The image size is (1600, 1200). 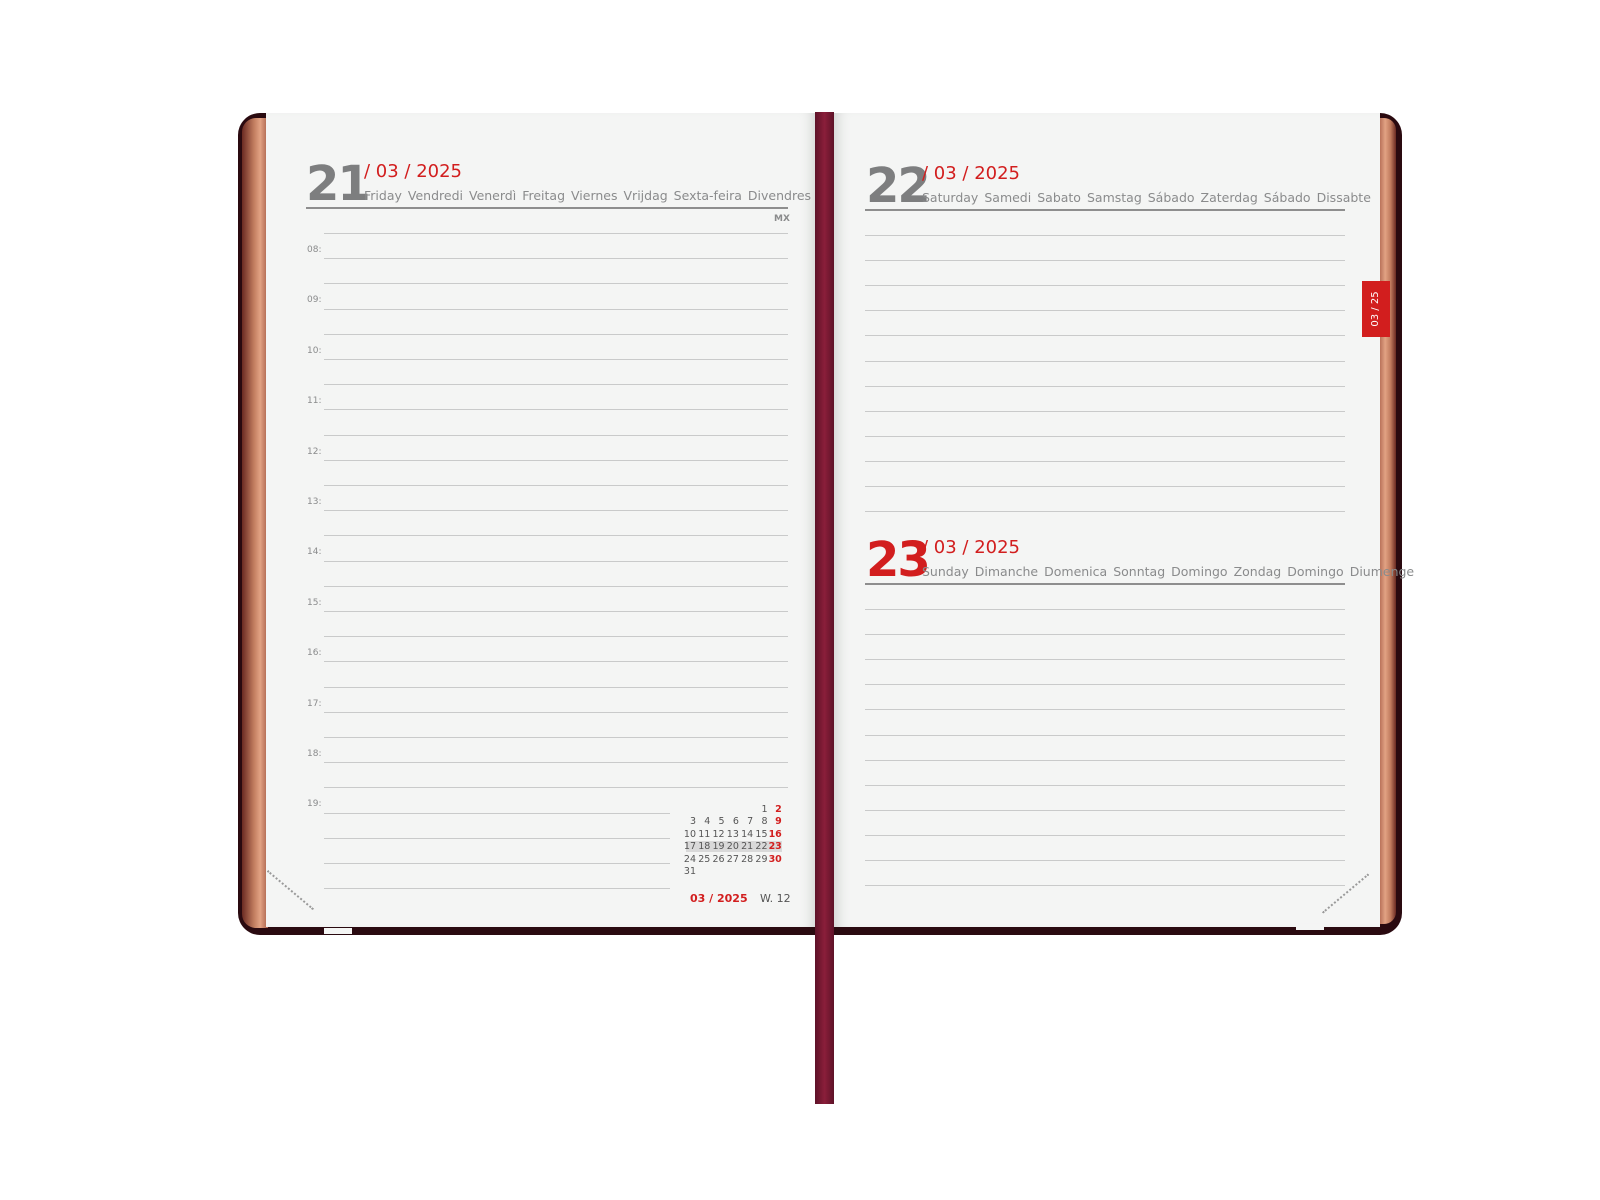 What do you see at coordinates (1382, 571) in the screenshot?
I see `weekday-name: Diumenge` at bounding box center [1382, 571].